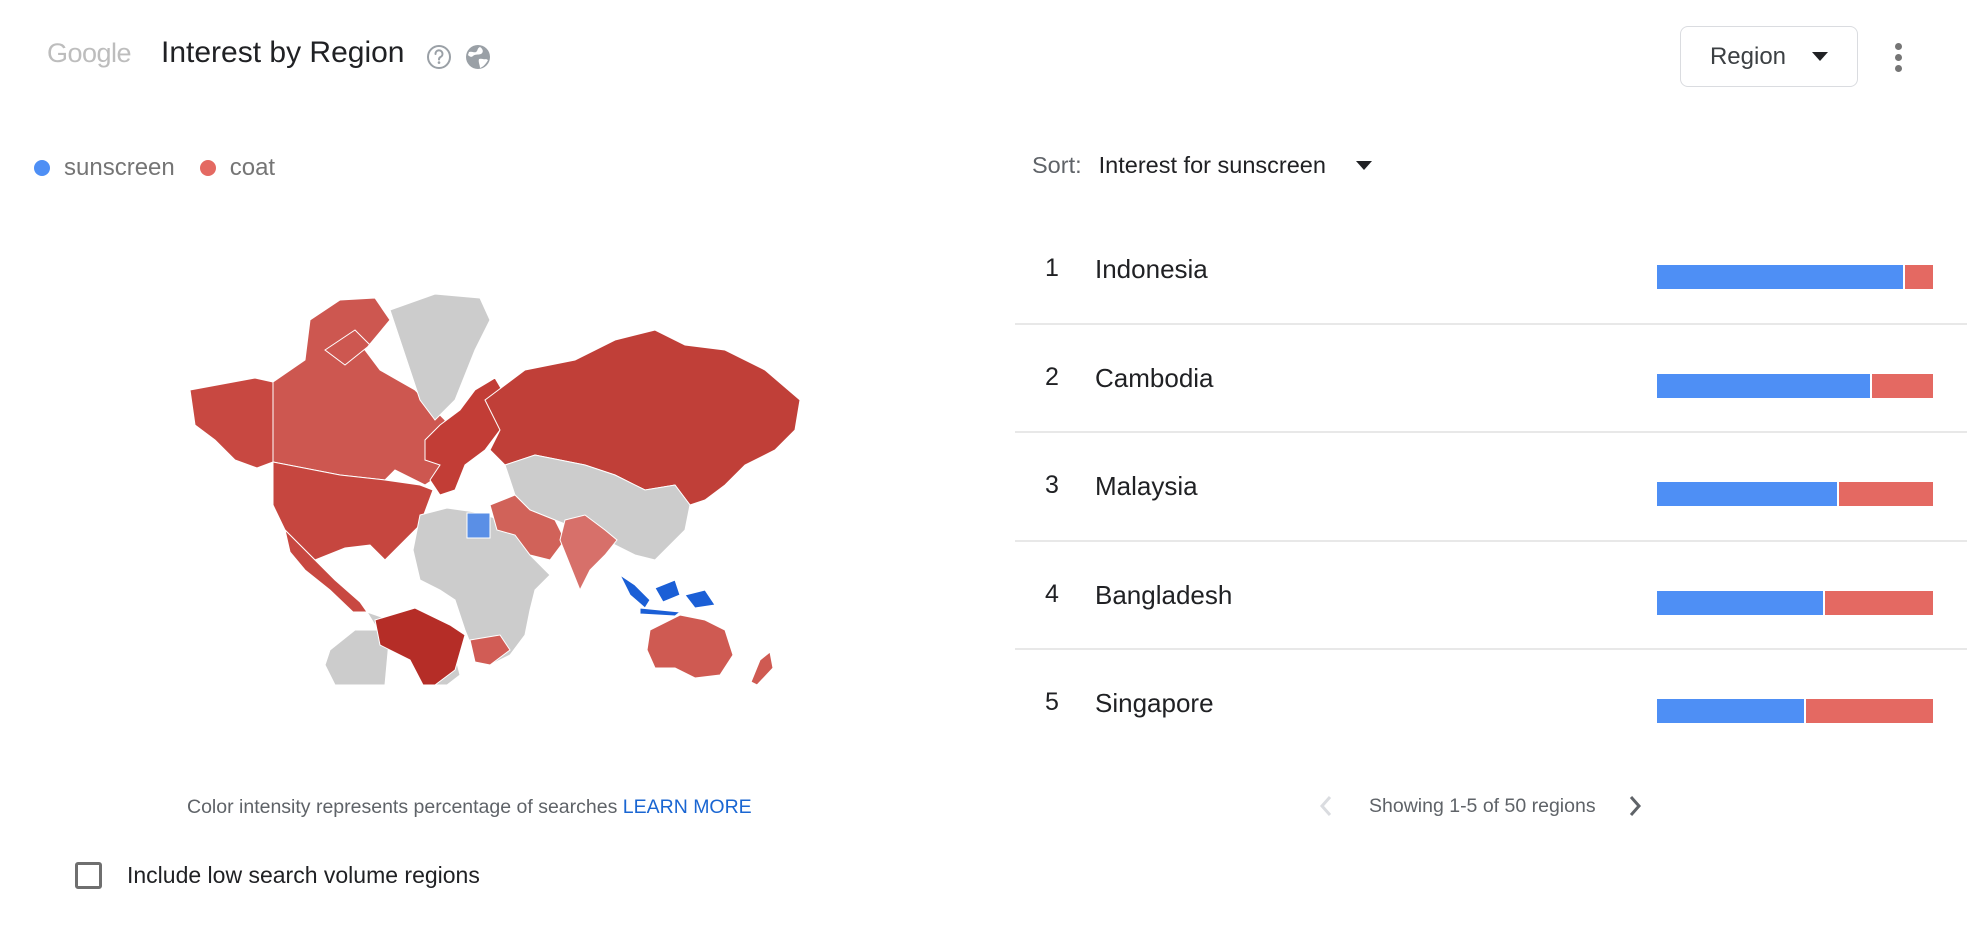 This screenshot has height=946, width=1967. What do you see at coordinates (1151, 269) in the screenshot?
I see `region-name: Indonesia` at bounding box center [1151, 269].